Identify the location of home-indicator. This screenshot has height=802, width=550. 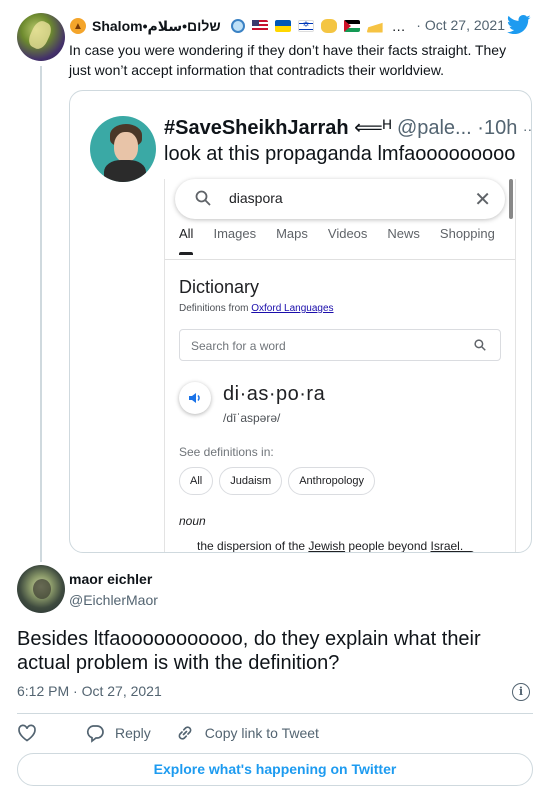
(454, 551).